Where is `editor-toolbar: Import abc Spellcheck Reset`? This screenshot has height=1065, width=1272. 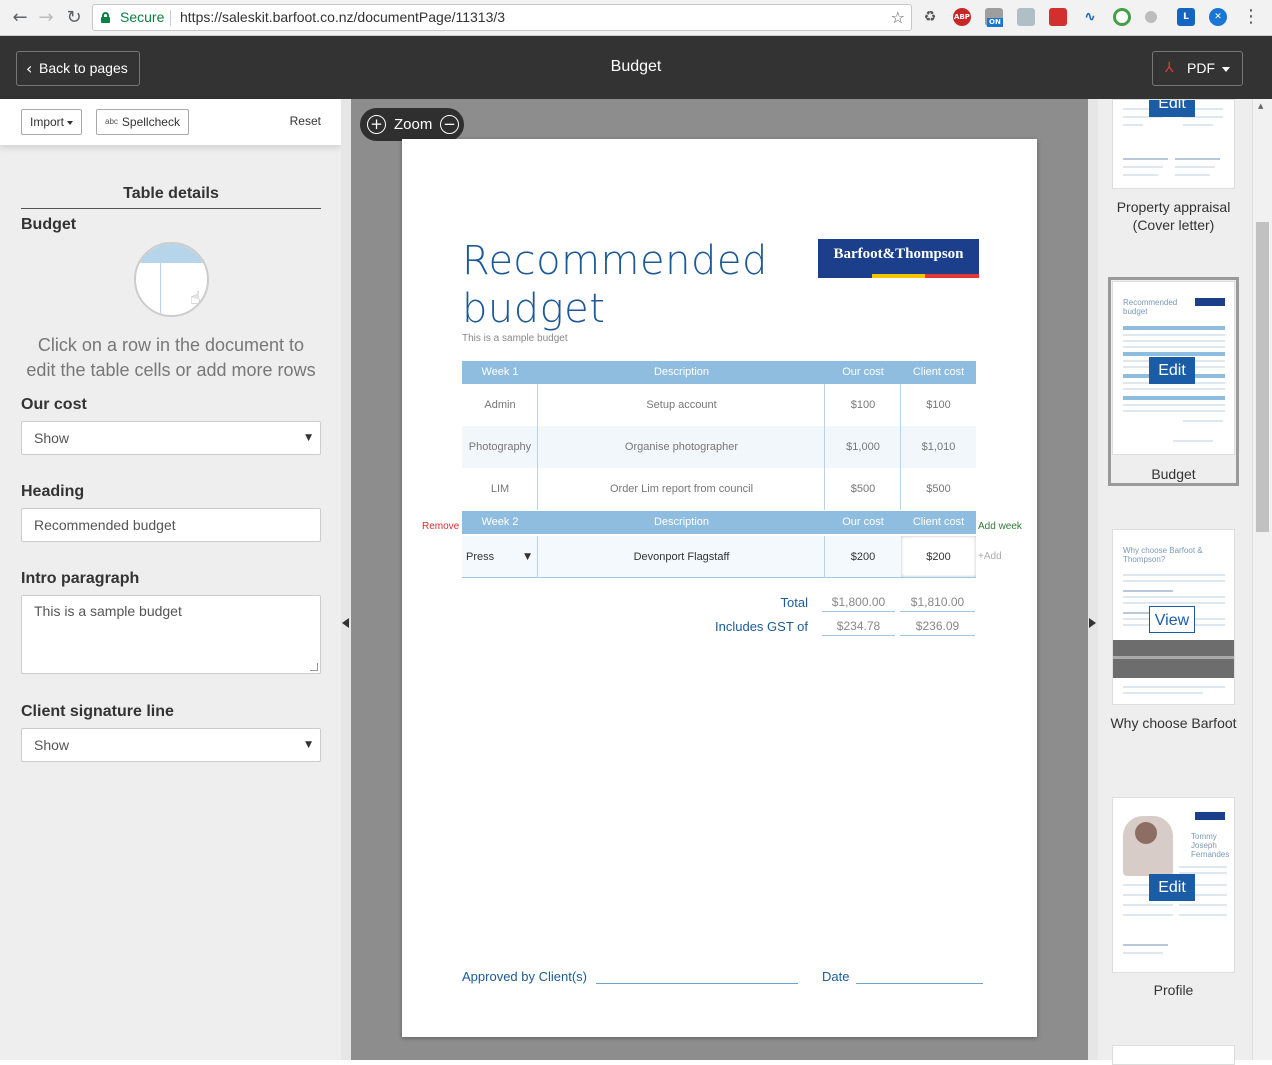
editor-toolbar: Import abc Spellcheck Reset is located at coordinates (170, 122).